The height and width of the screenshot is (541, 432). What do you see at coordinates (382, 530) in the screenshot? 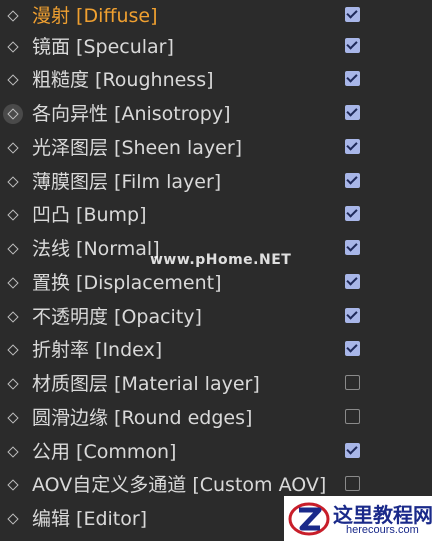
I see `logo-domain-text: herecours.com` at bounding box center [382, 530].